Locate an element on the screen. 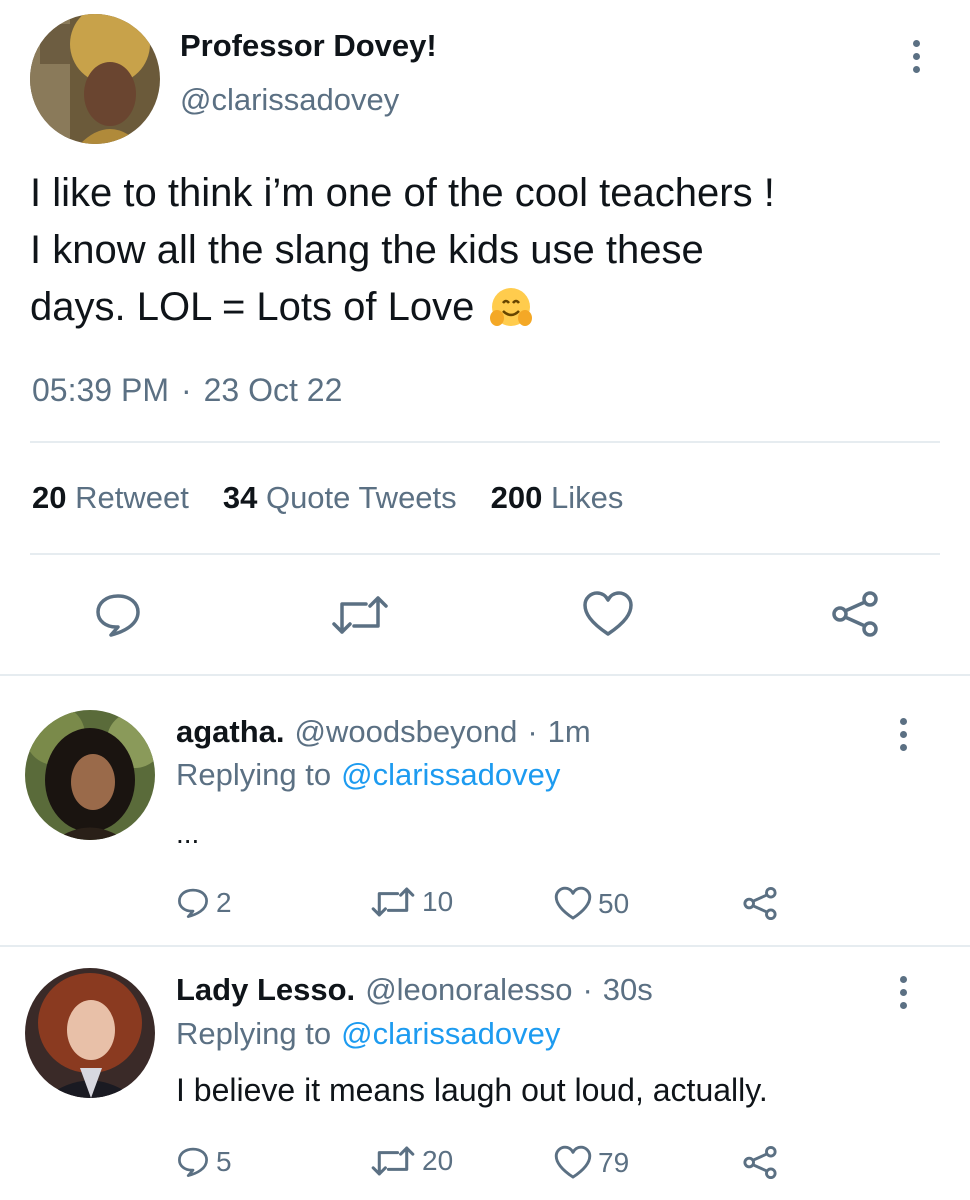  retweet-stat: 20 Retweet is located at coordinates (110, 498).